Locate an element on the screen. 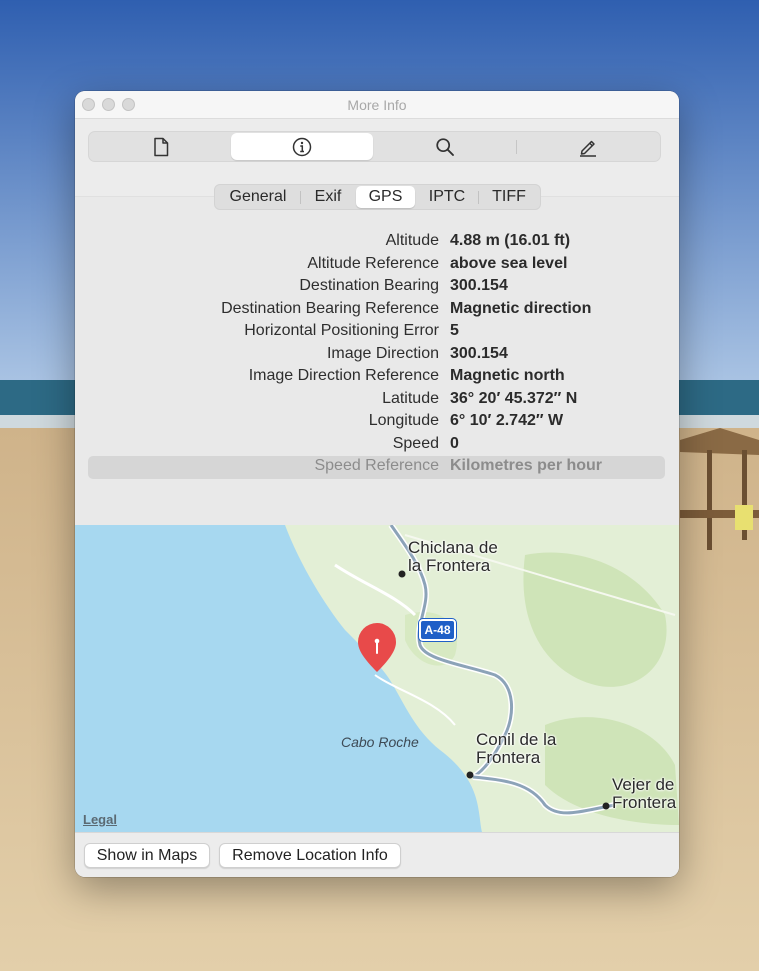 The height and width of the screenshot is (971, 759). property-key: Longitude is located at coordinates (403, 420).